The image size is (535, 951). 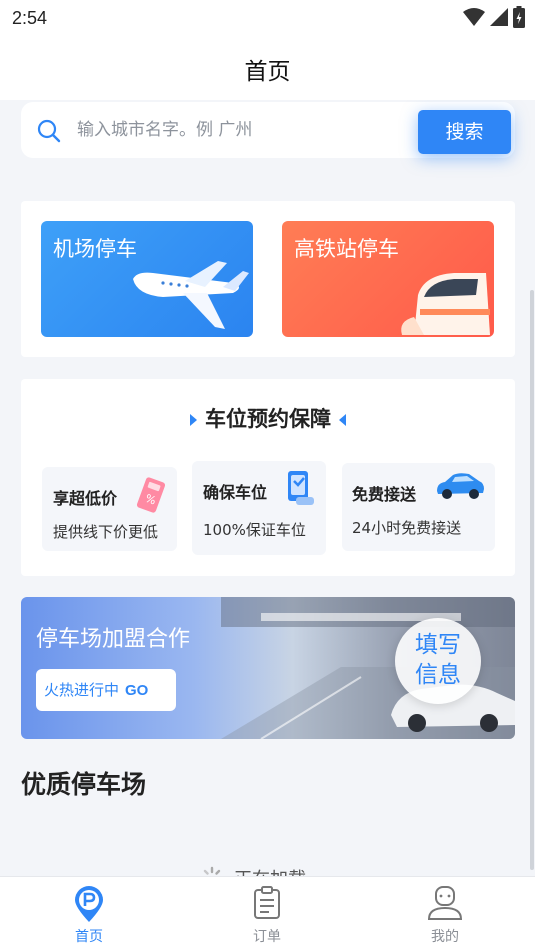 I want to click on banner-title: 停车场加盟合作, so click(x=113, y=639).